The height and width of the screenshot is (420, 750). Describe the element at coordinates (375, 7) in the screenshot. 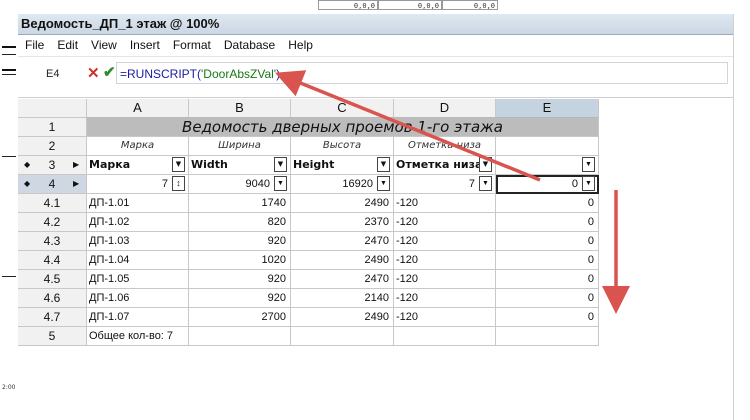

I see `background-strip: 0,0,0 0,0,0 0,0,0` at that location.